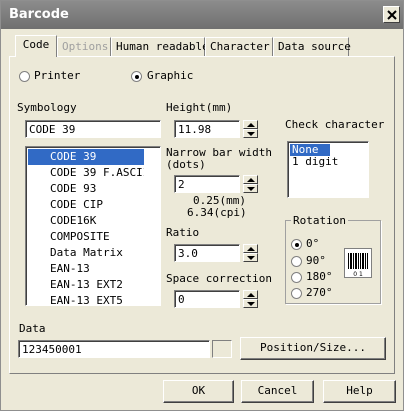 The image size is (404, 411). What do you see at coordinates (222, 349) in the screenshot?
I see `data-options-box` at bounding box center [222, 349].